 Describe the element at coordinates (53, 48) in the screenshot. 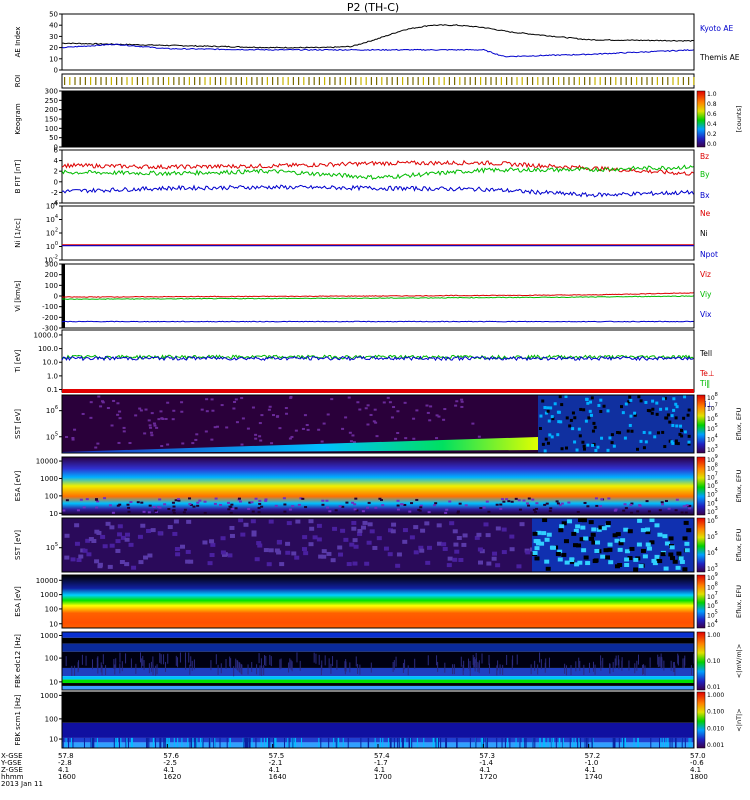

I see `y-tick-label: 20` at that location.